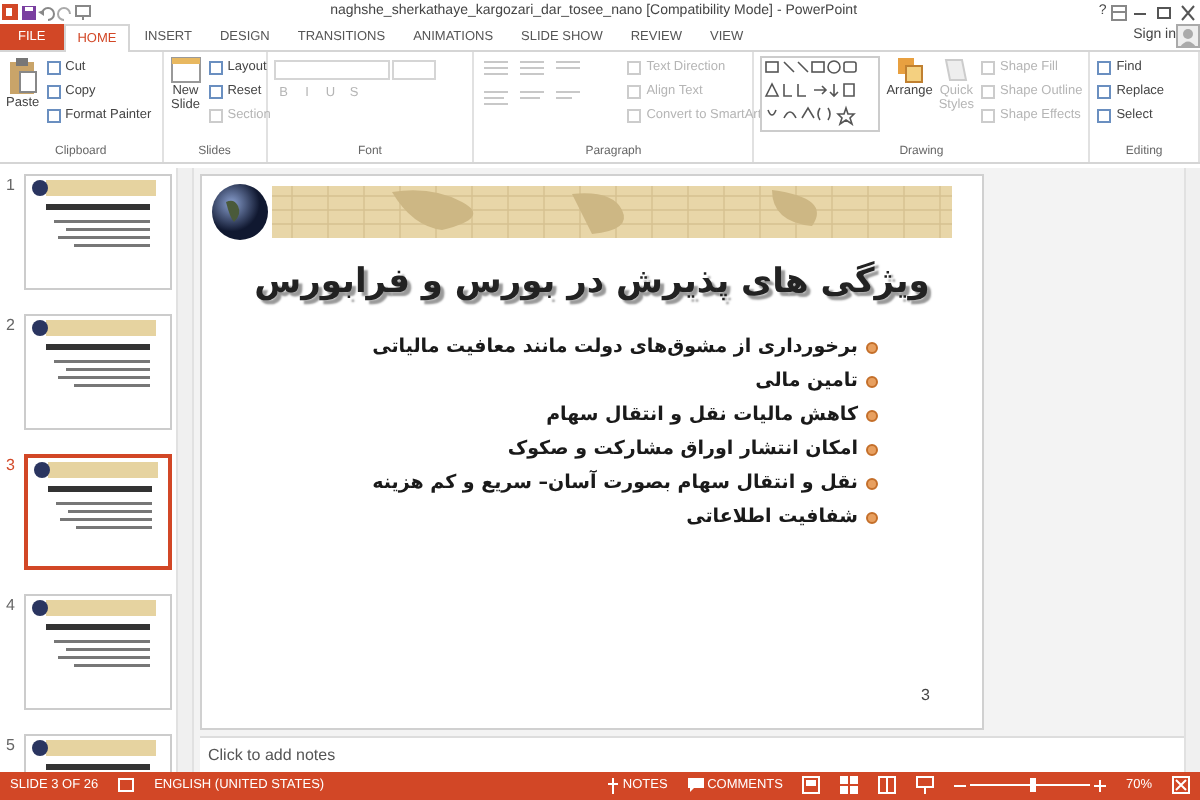  I want to click on zoom-slider-thumb, so click(1033, 785).